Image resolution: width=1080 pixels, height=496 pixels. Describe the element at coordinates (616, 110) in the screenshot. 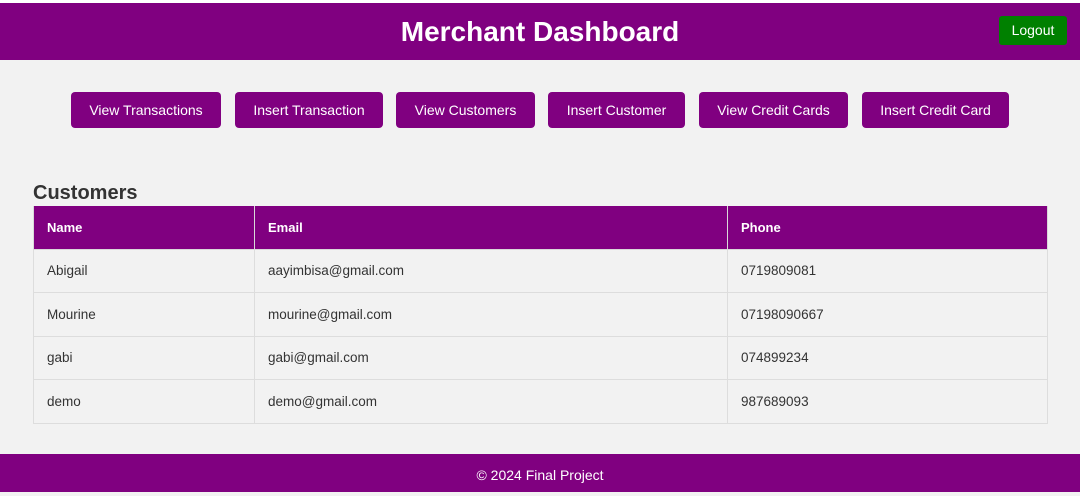

I see `insert-customer-button: Insert Customer` at that location.